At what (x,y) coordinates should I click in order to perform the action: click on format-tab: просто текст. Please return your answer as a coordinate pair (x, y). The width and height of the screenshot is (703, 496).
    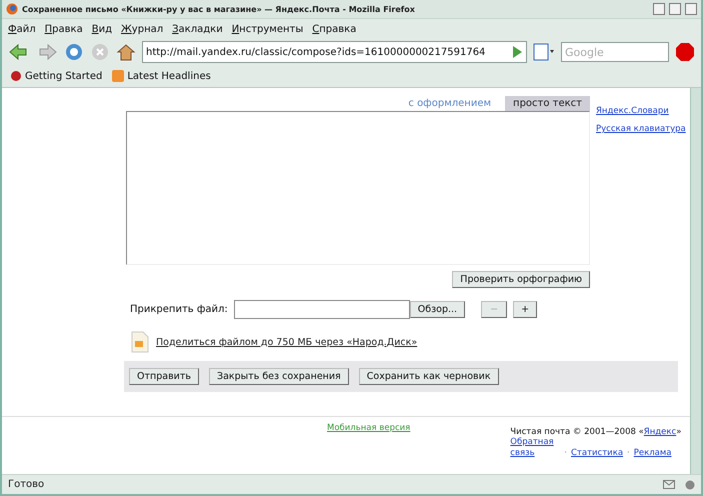
    Looking at the image, I should click on (547, 103).